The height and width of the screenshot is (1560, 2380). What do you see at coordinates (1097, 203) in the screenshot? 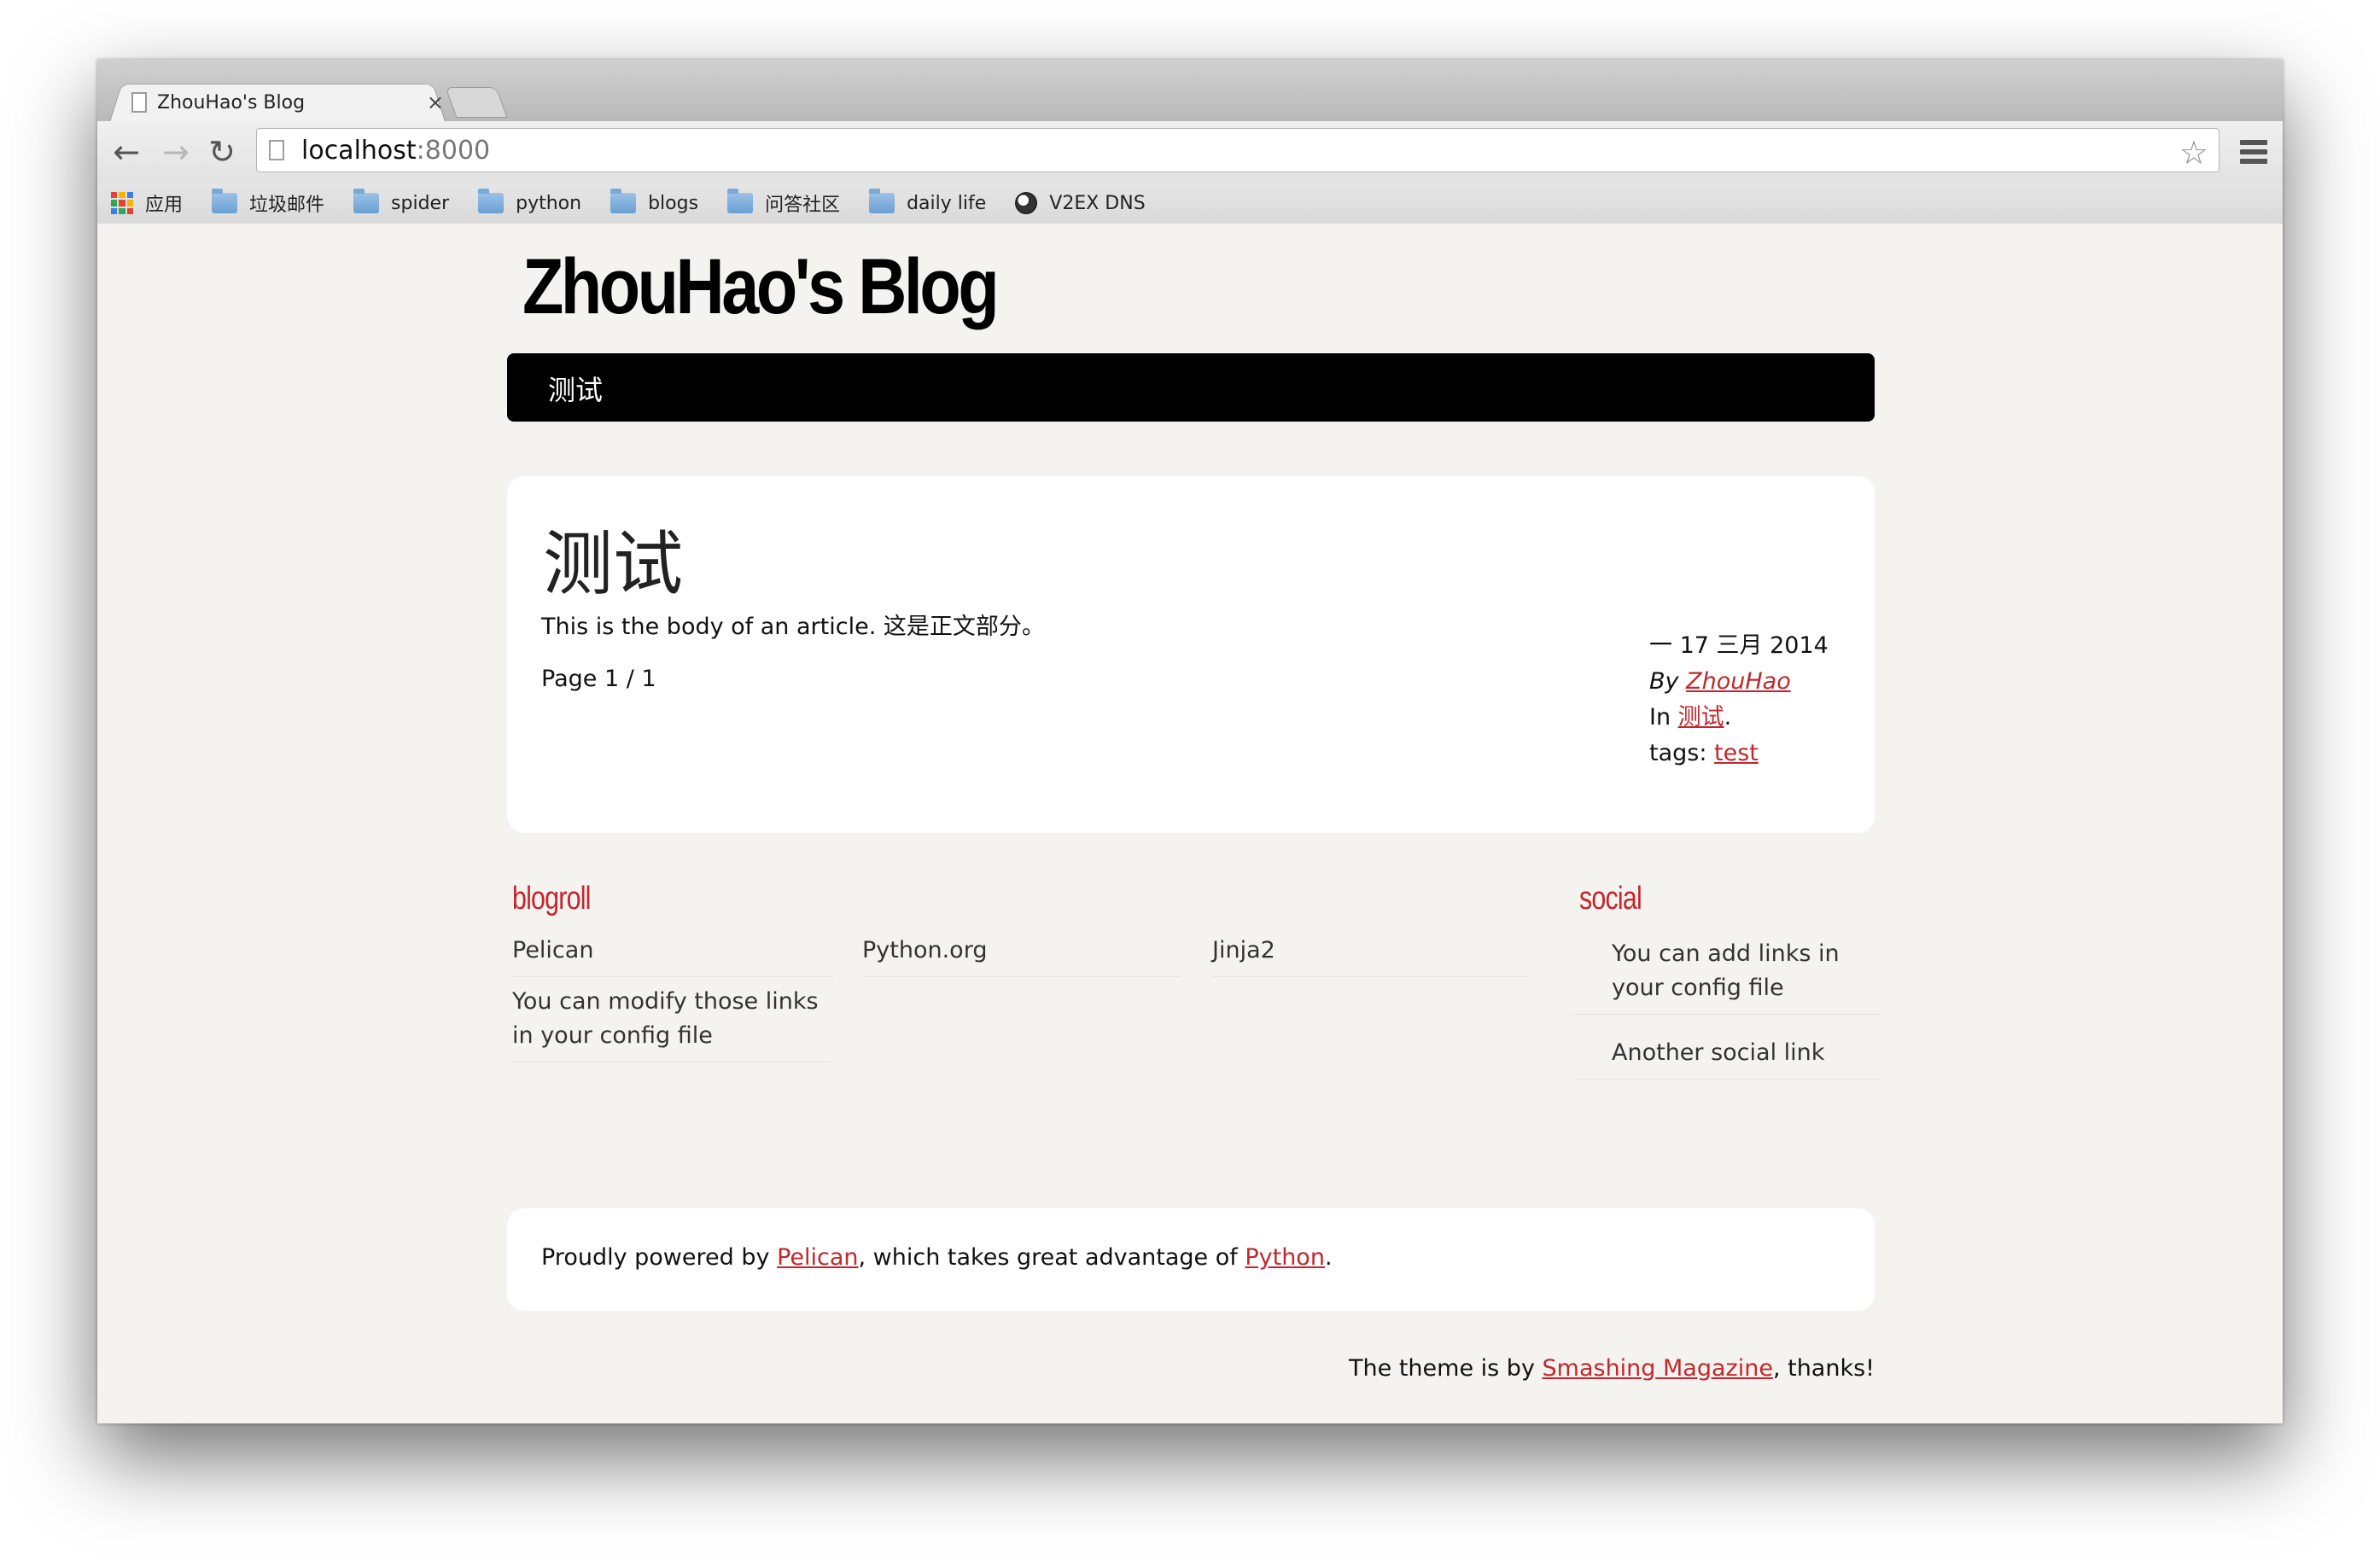
I see `bookmark-label: V2EX DNS` at bounding box center [1097, 203].